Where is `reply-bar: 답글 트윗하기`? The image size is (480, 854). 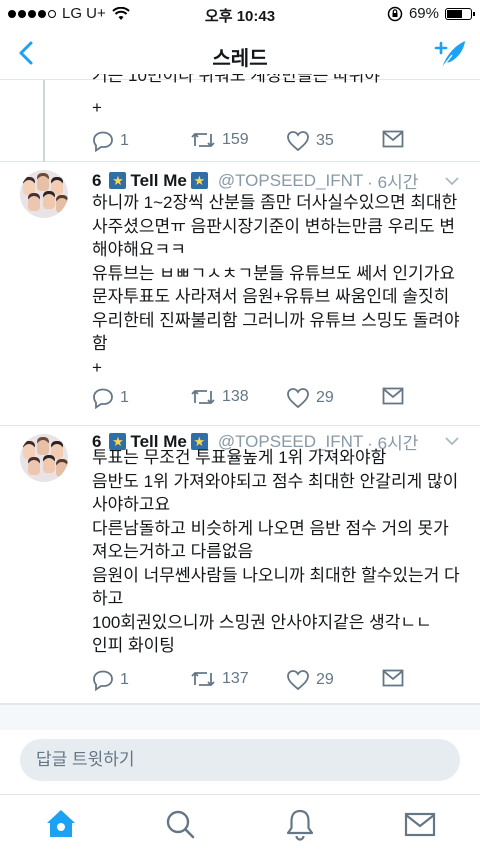
reply-bar: 답글 트윗하기 is located at coordinates (240, 762).